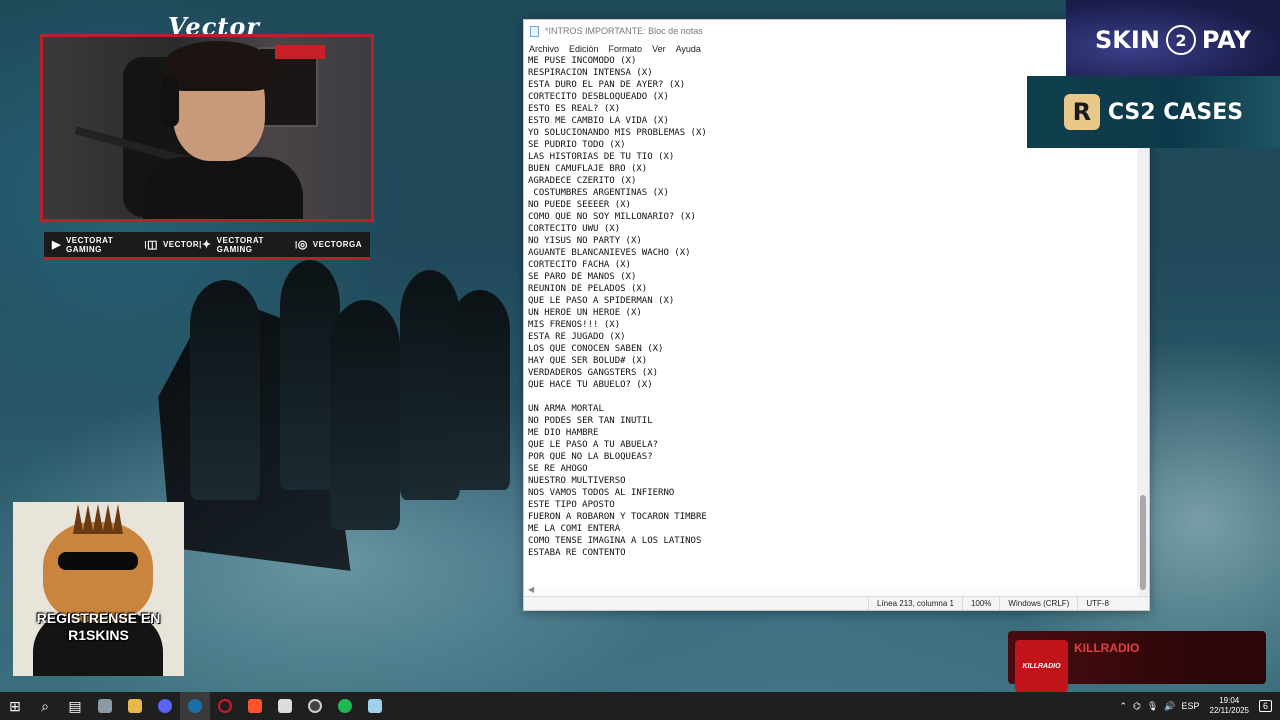  Describe the element at coordinates (582, 61) in the screenshot. I see `text-line: ME PUSE INCOMODO (X)` at that location.